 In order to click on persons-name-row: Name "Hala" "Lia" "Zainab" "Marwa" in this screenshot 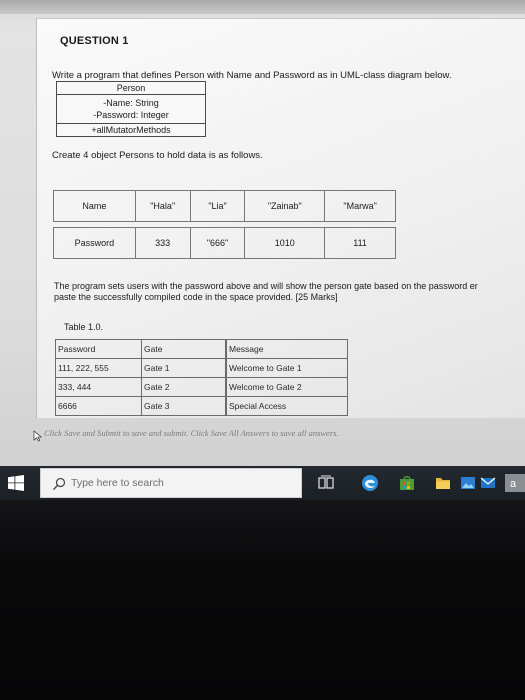, I will do `click(224, 206)`.